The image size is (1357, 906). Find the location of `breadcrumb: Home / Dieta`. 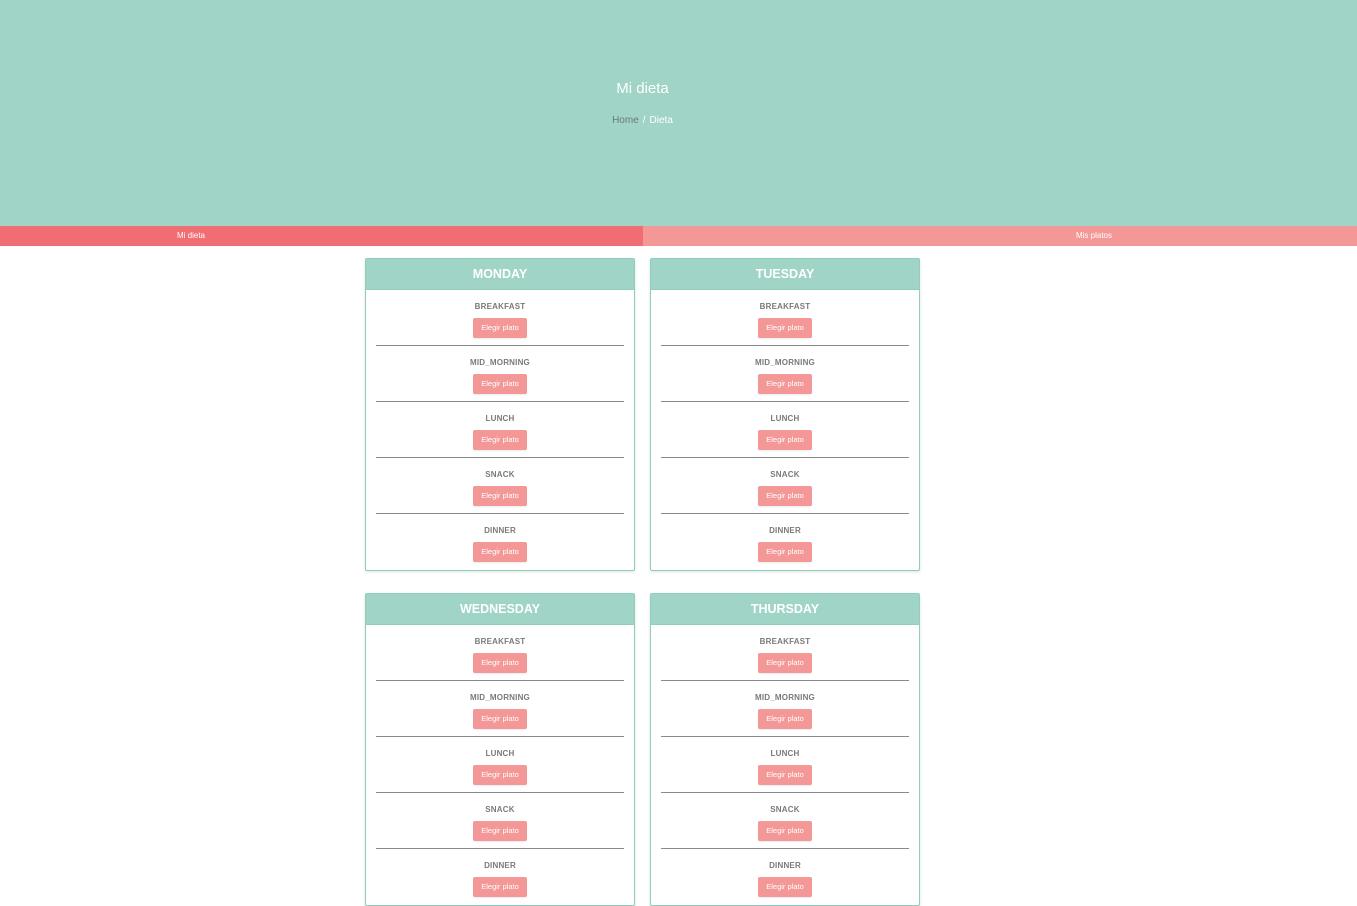

breadcrumb: Home / Dieta is located at coordinates (642, 120).